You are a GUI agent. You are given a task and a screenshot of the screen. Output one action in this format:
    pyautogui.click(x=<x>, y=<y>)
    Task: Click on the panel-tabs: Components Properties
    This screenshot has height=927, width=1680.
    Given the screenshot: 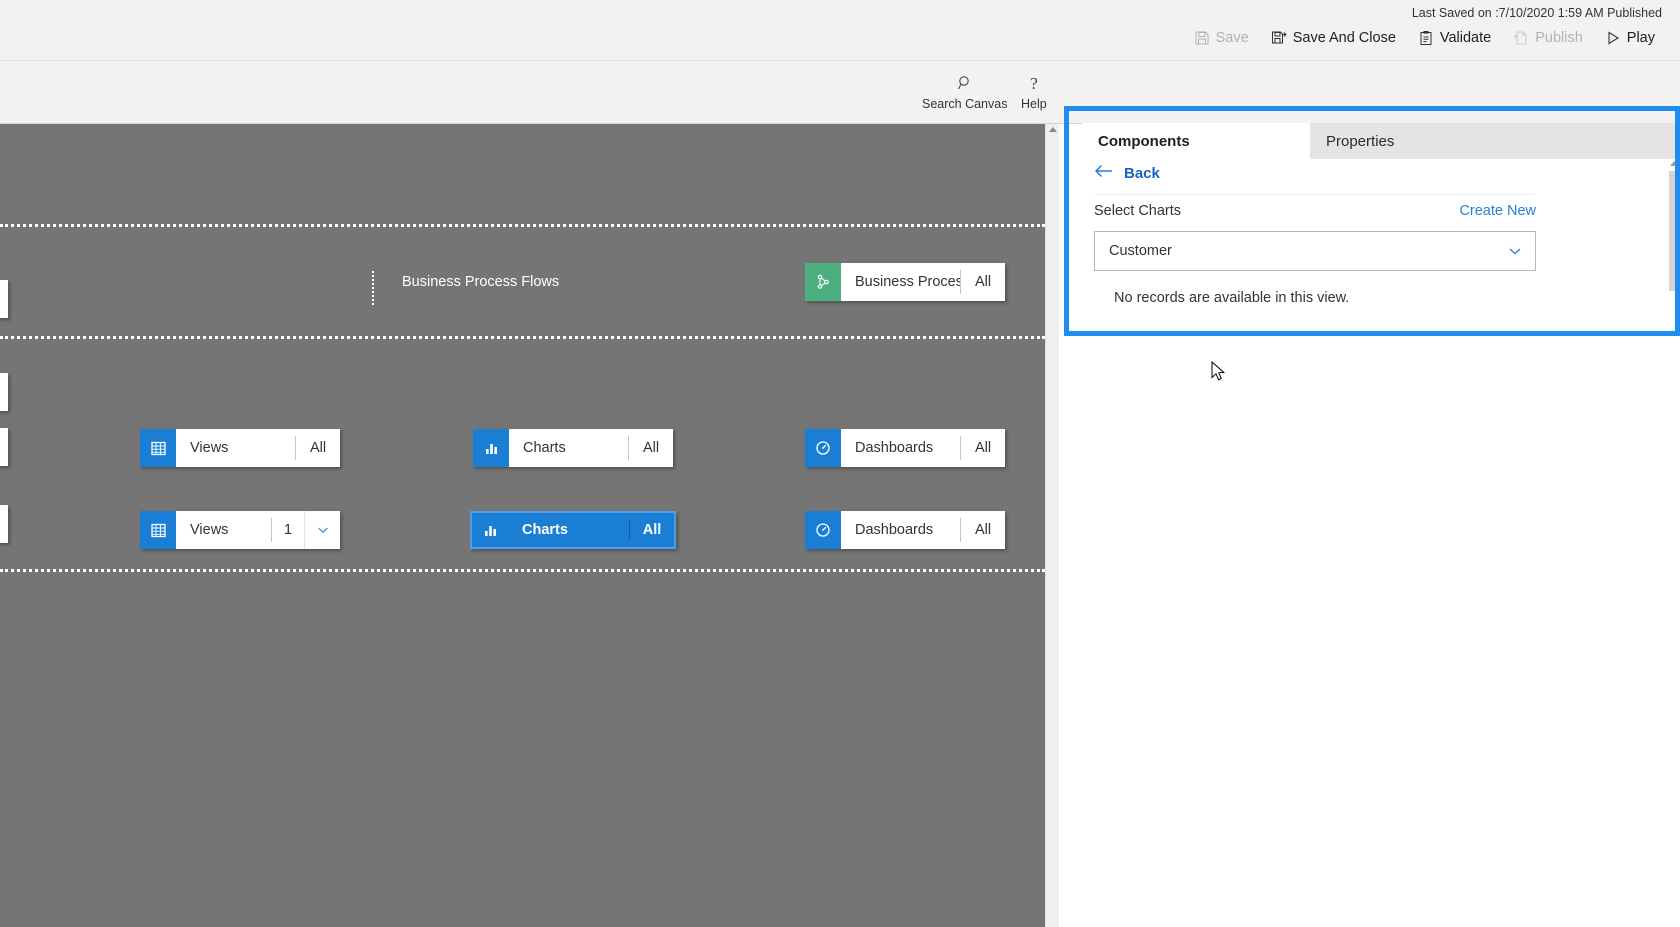 What is the action you would take?
    pyautogui.click(x=1381, y=141)
    